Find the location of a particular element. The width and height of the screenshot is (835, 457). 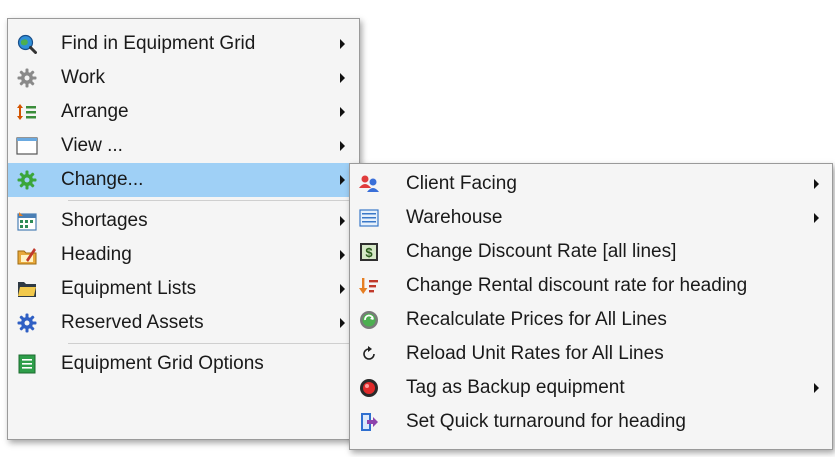

submenu-item-label: Warehouse is located at coordinates (454, 217).